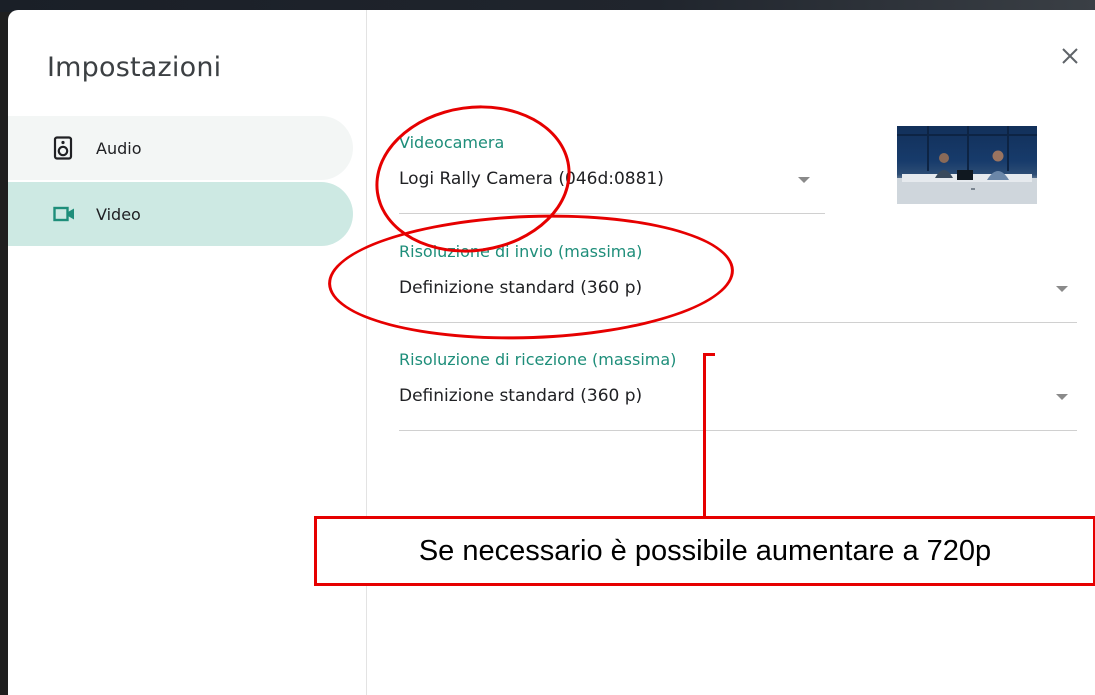 Image resolution: width=1095 pixels, height=695 pixels. I want to click on sidebar-item-label: Video, so click(118, 214).